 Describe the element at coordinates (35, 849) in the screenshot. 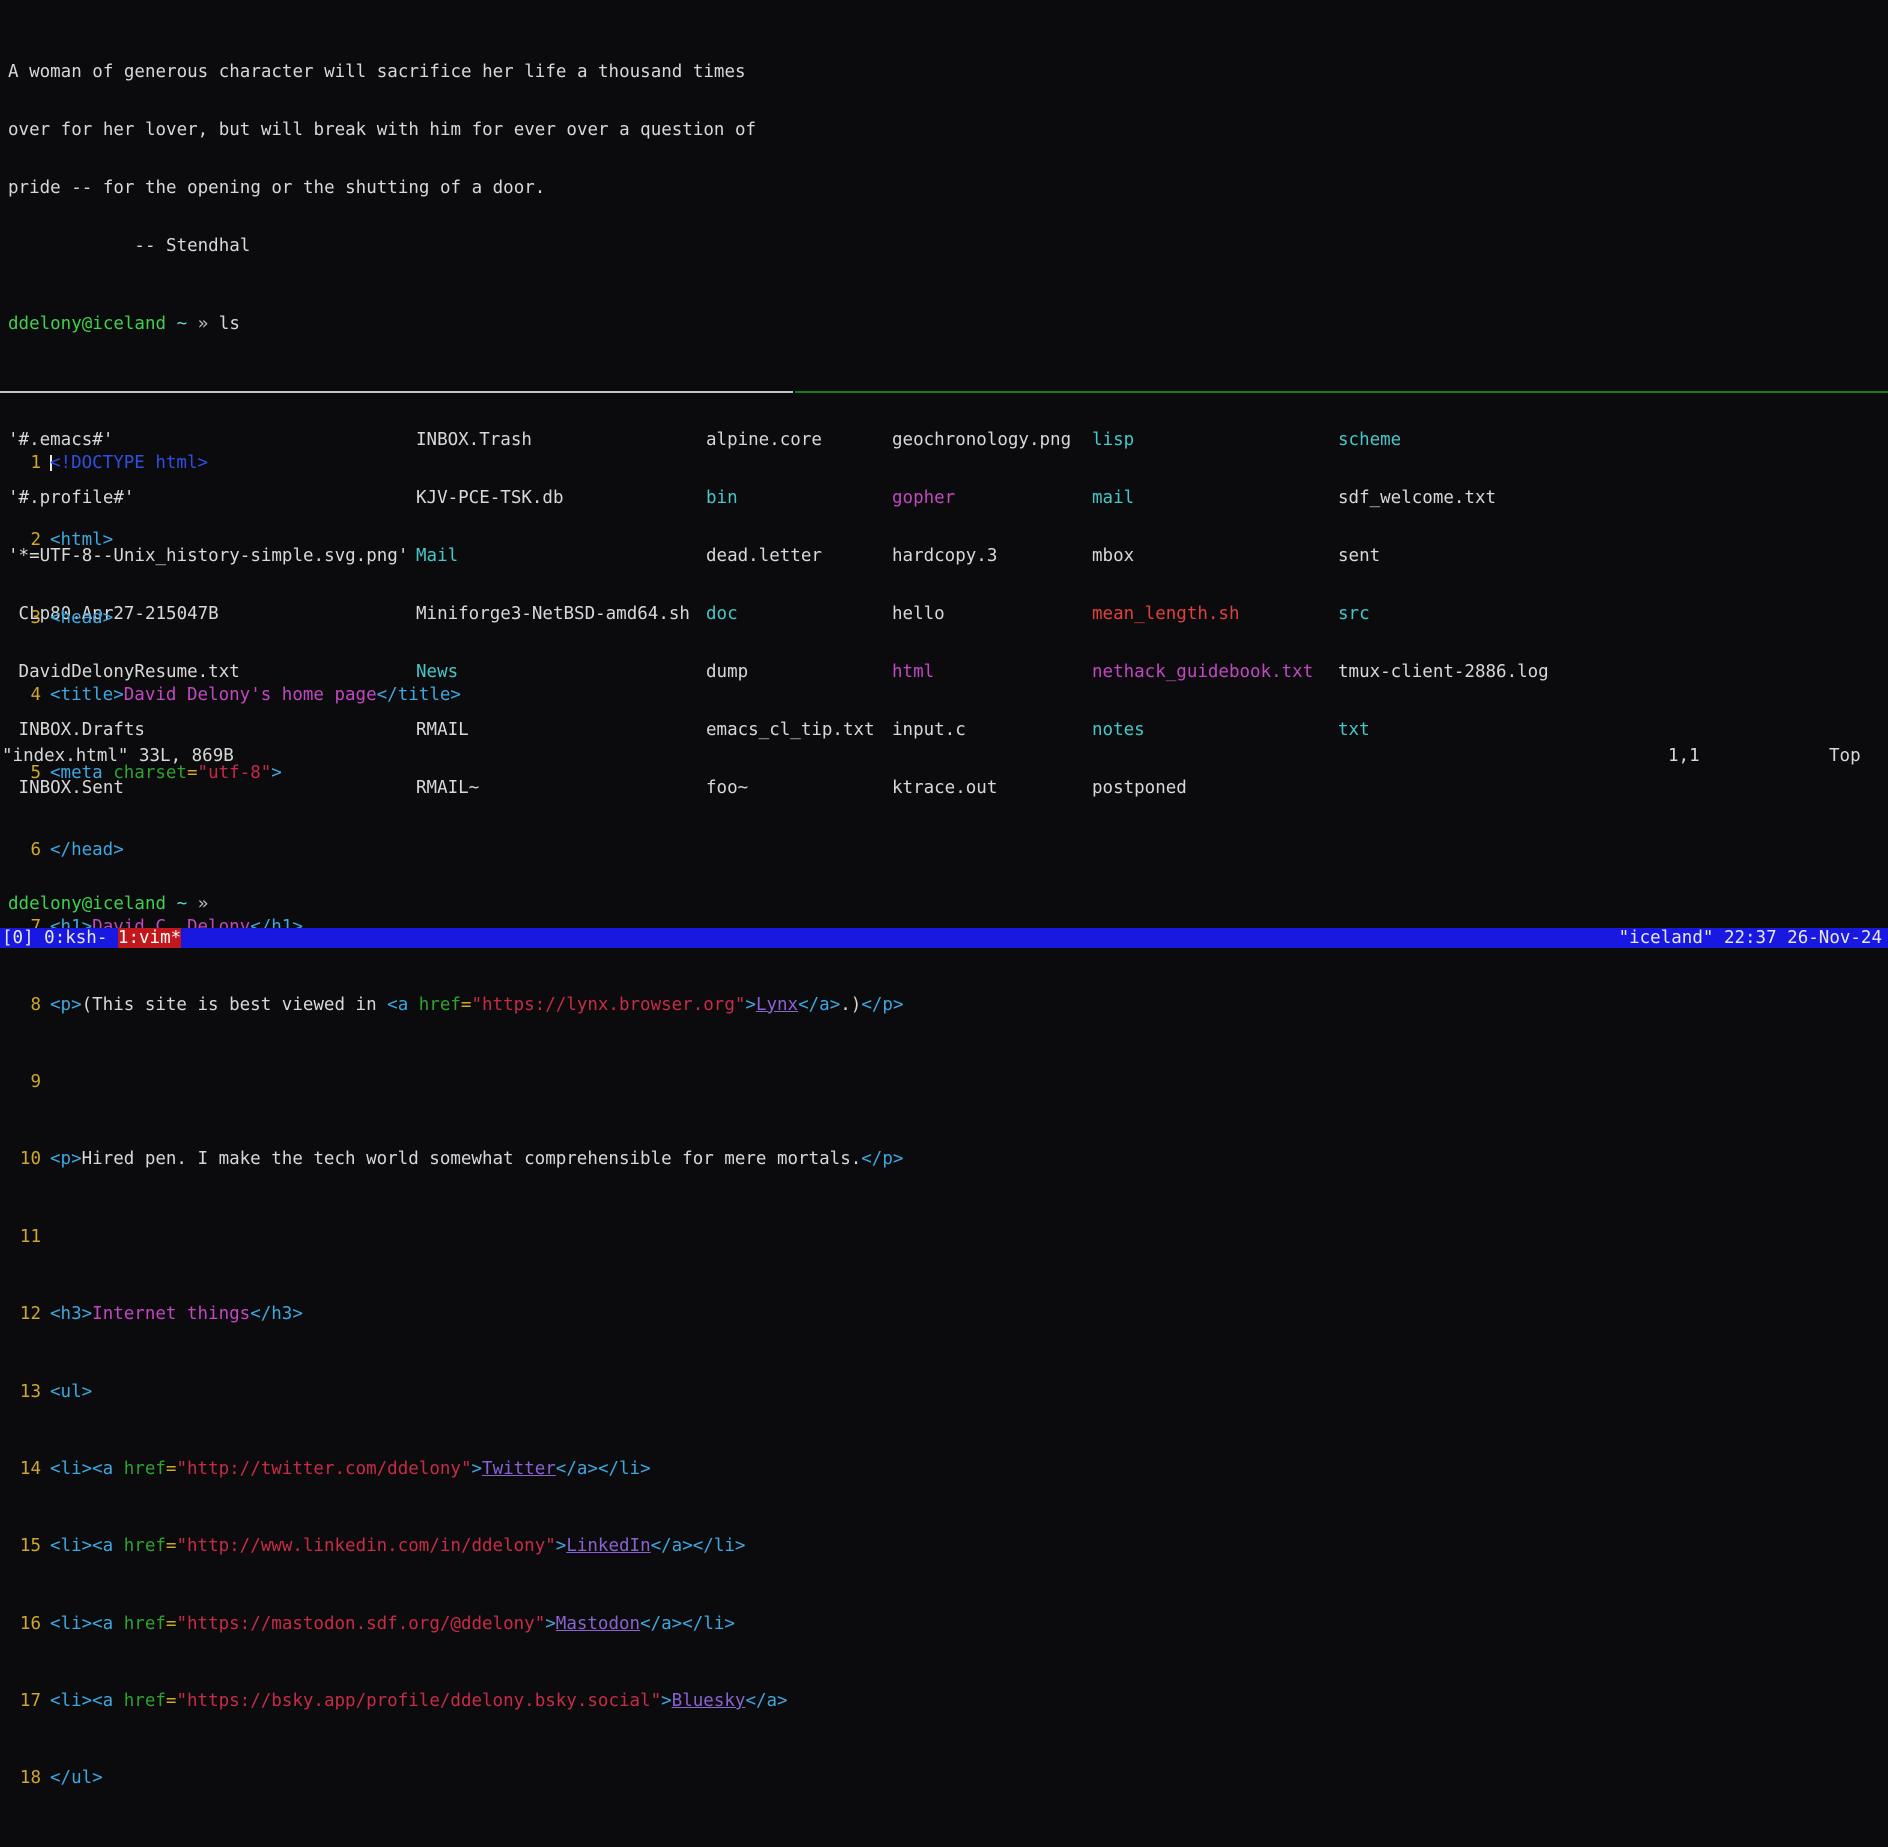

I see `line-number: 6` at that location.